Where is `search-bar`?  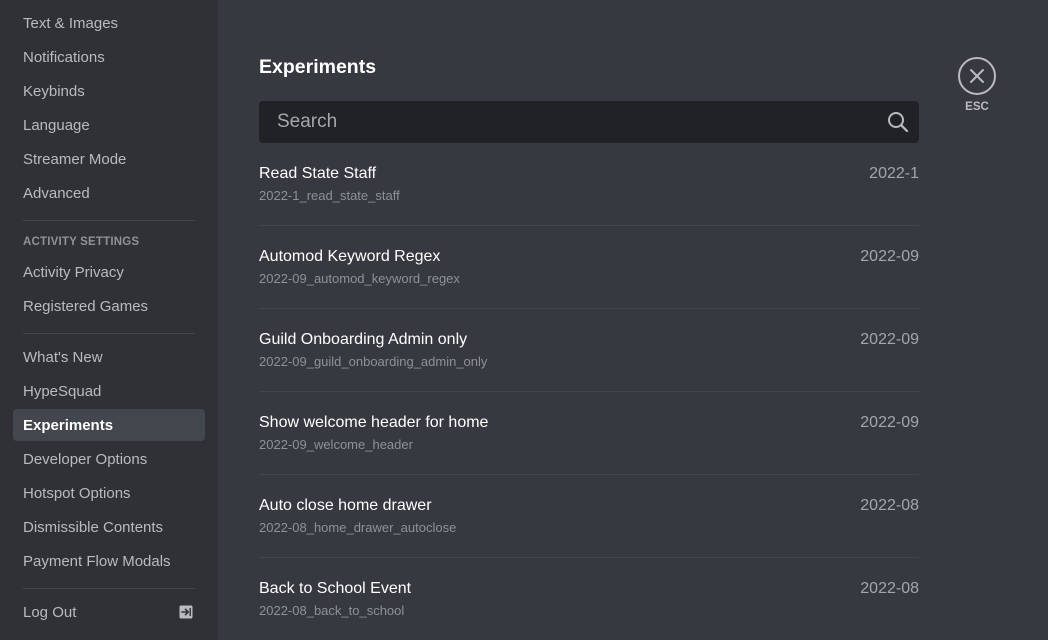 search-bar is located at coordinates (589, 122).